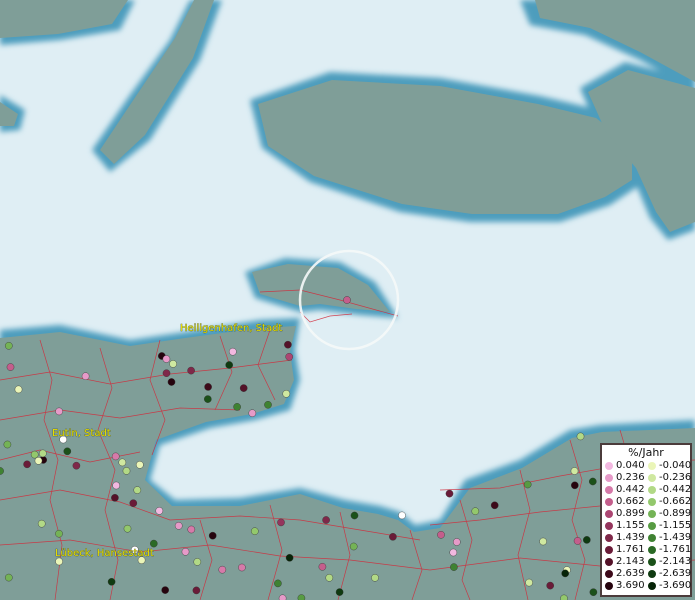  What do you see at coordinates (668, 466) in the screenshot?
I see `legend-entry: -0.040` at bounding box center [668, 466].